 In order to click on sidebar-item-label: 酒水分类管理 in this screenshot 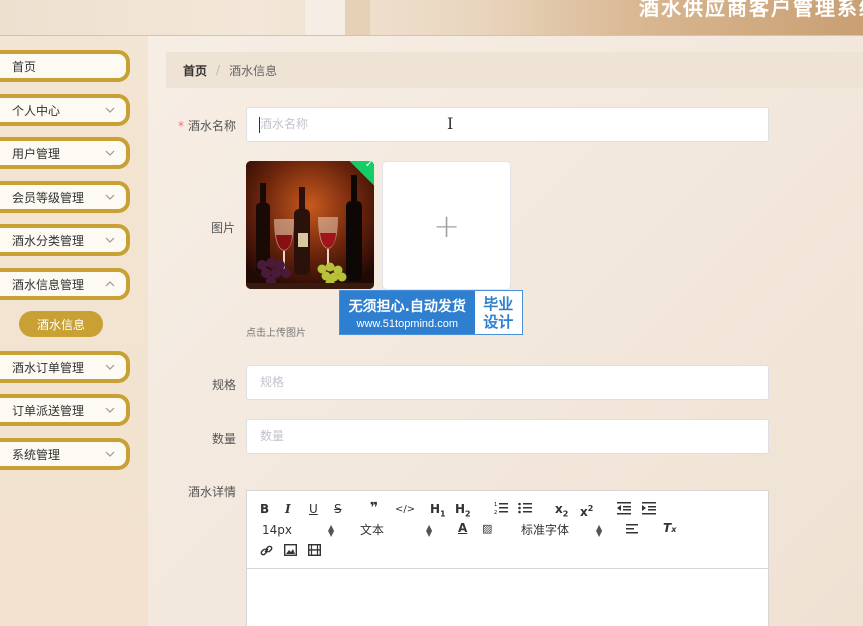, I will do `click(48, 240)`.